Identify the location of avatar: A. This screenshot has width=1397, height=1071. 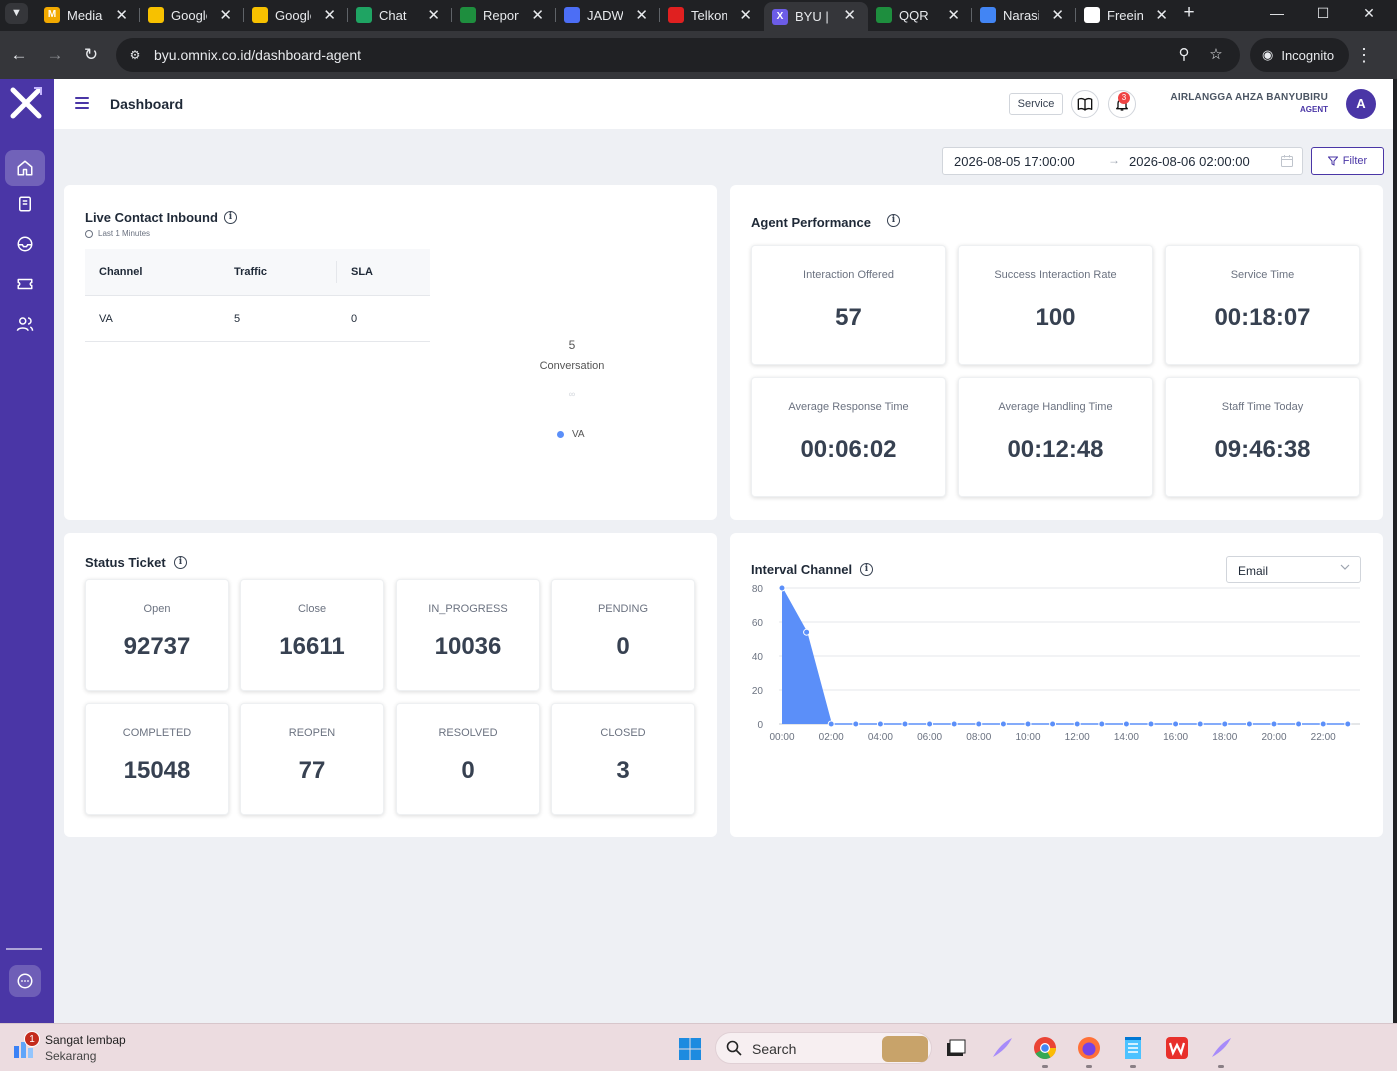
(1361, 104).